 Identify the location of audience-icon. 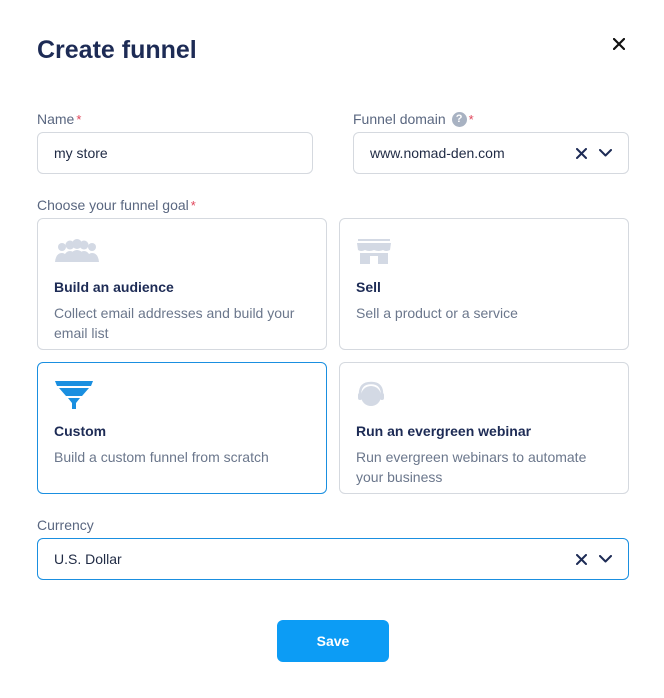
(77, 251).